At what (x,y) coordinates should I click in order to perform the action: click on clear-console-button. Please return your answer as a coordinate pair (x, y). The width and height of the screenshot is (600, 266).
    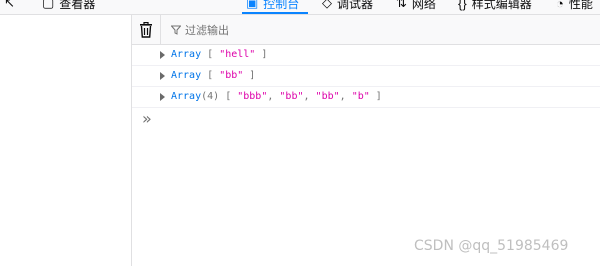
    Looking at the image, I should click on (146, 29).